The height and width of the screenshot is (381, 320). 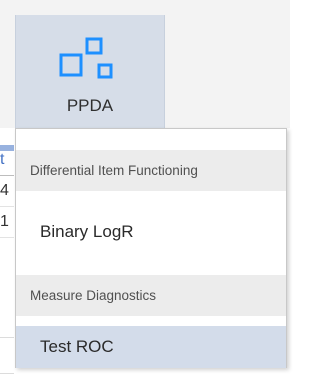 I want to click on ppda-button: PPDA, so click(x=90, y=71).